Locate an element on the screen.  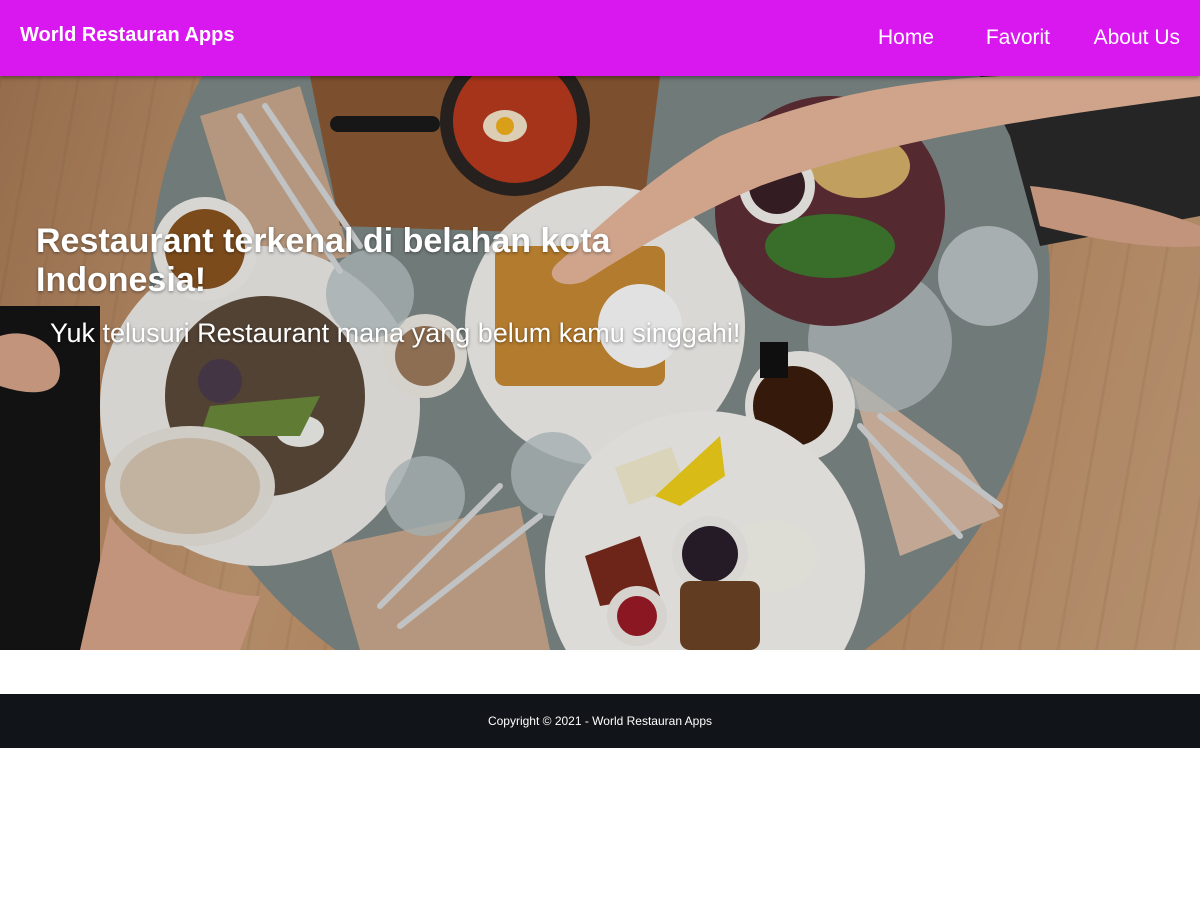
nav-favorit-link: Favorit is located at coordinates (1018, 38).